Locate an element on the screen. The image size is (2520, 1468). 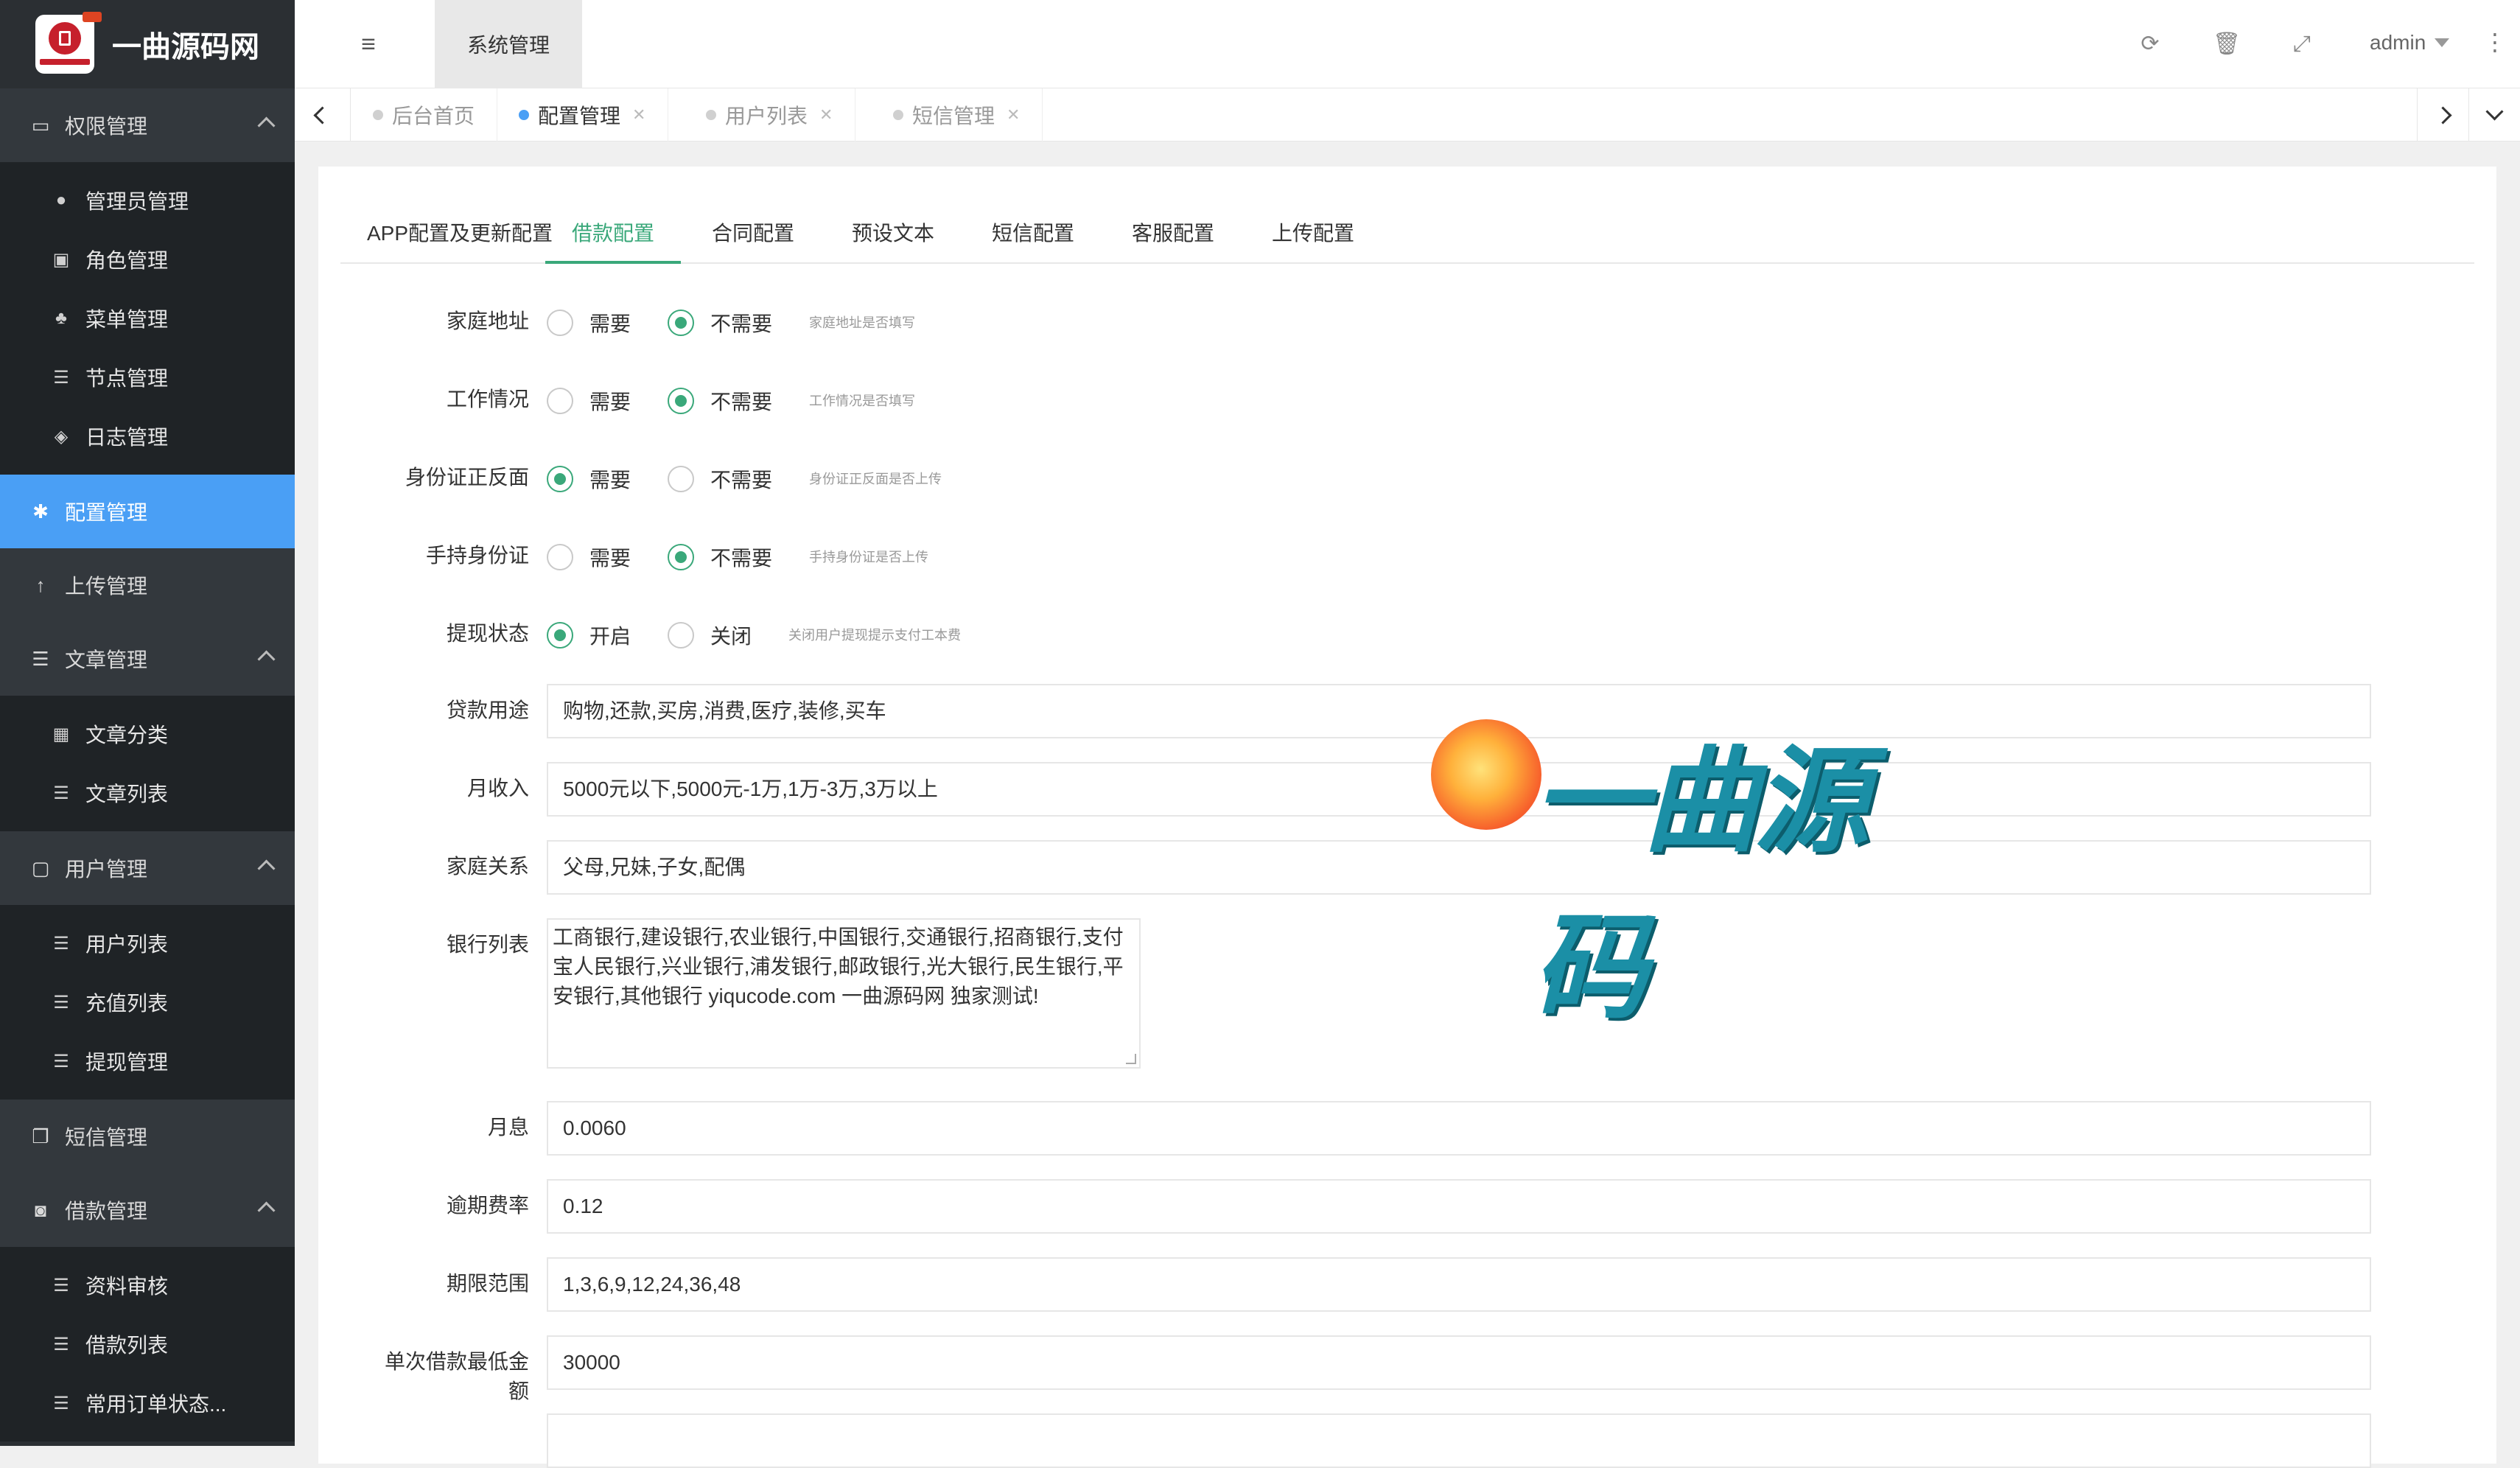
page-tab-home: 后台首页 is located at coordinates (424, 114).